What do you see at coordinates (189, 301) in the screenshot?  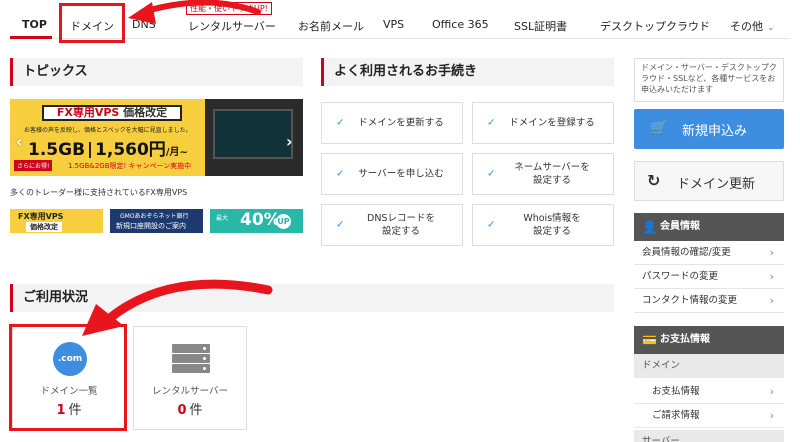 I see `annotation-arrow-main` at bounding box center [189, 301].